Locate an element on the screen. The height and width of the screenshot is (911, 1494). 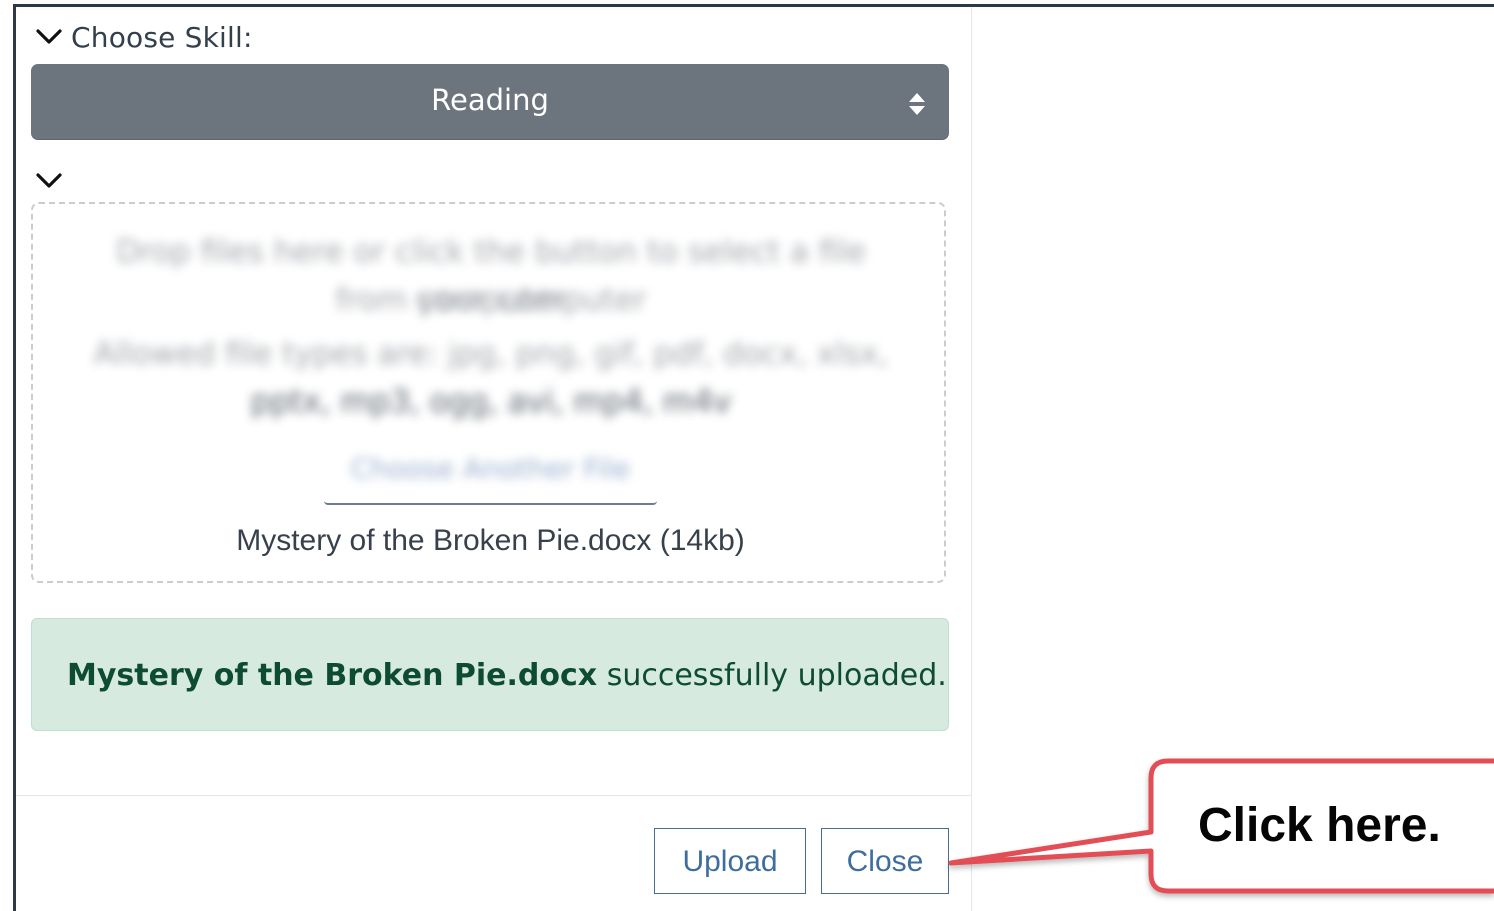
upload-success-text: successfully uploaded. is located at coordinates (776, 675).